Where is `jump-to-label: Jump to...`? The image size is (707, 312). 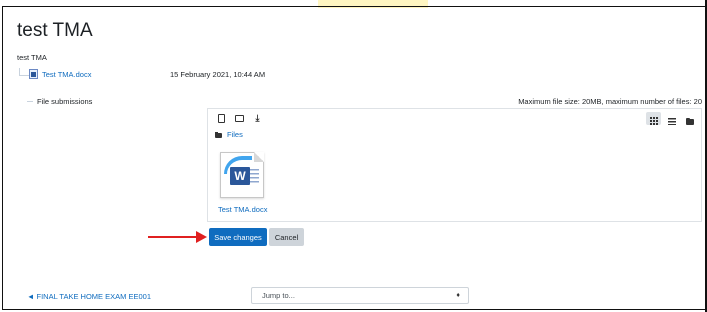 jump-to-label: Jump to... is located at coordinates (278, 295).